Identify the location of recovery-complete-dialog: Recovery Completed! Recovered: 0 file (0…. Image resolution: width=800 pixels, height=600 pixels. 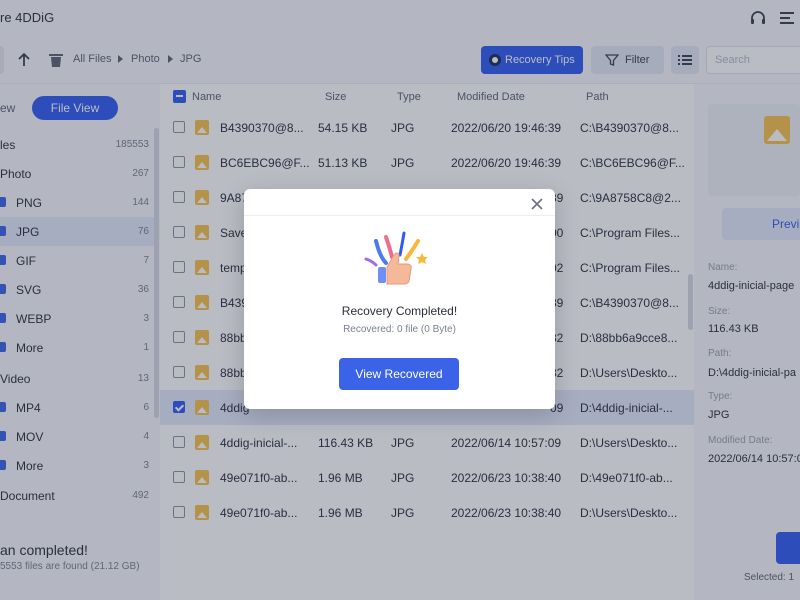
(399, 299).